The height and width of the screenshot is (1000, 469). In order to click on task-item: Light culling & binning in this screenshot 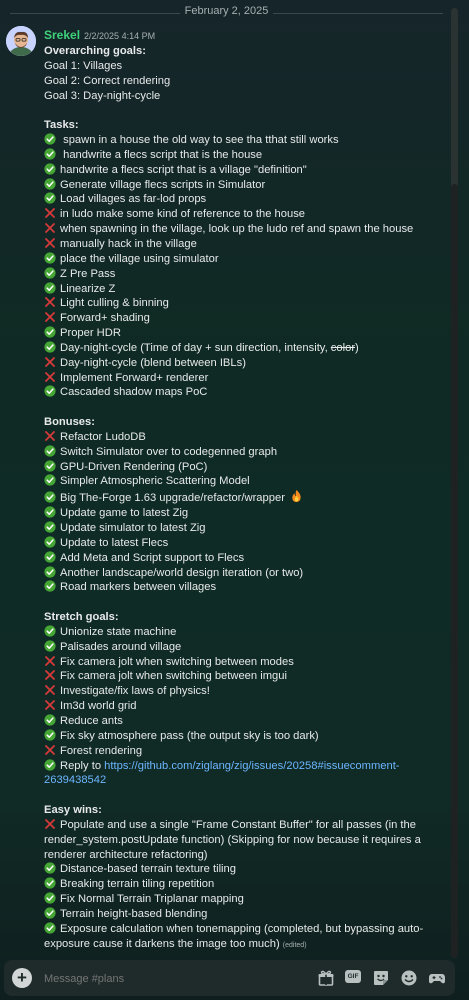, I will do `click(249, 303)`.